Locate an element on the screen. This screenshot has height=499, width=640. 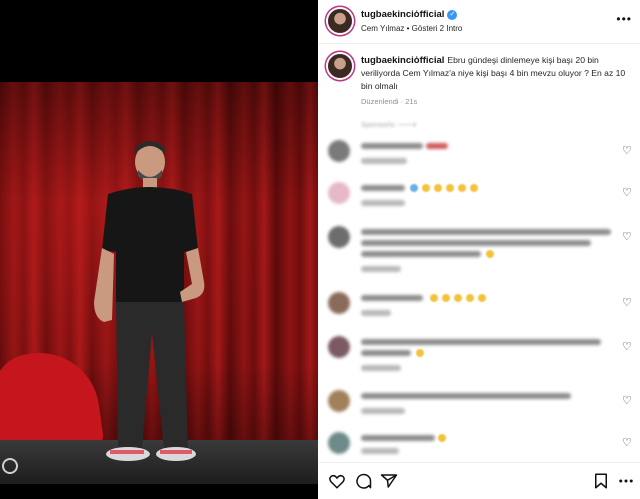
caption-avatar is located at coordinates (340, 66).